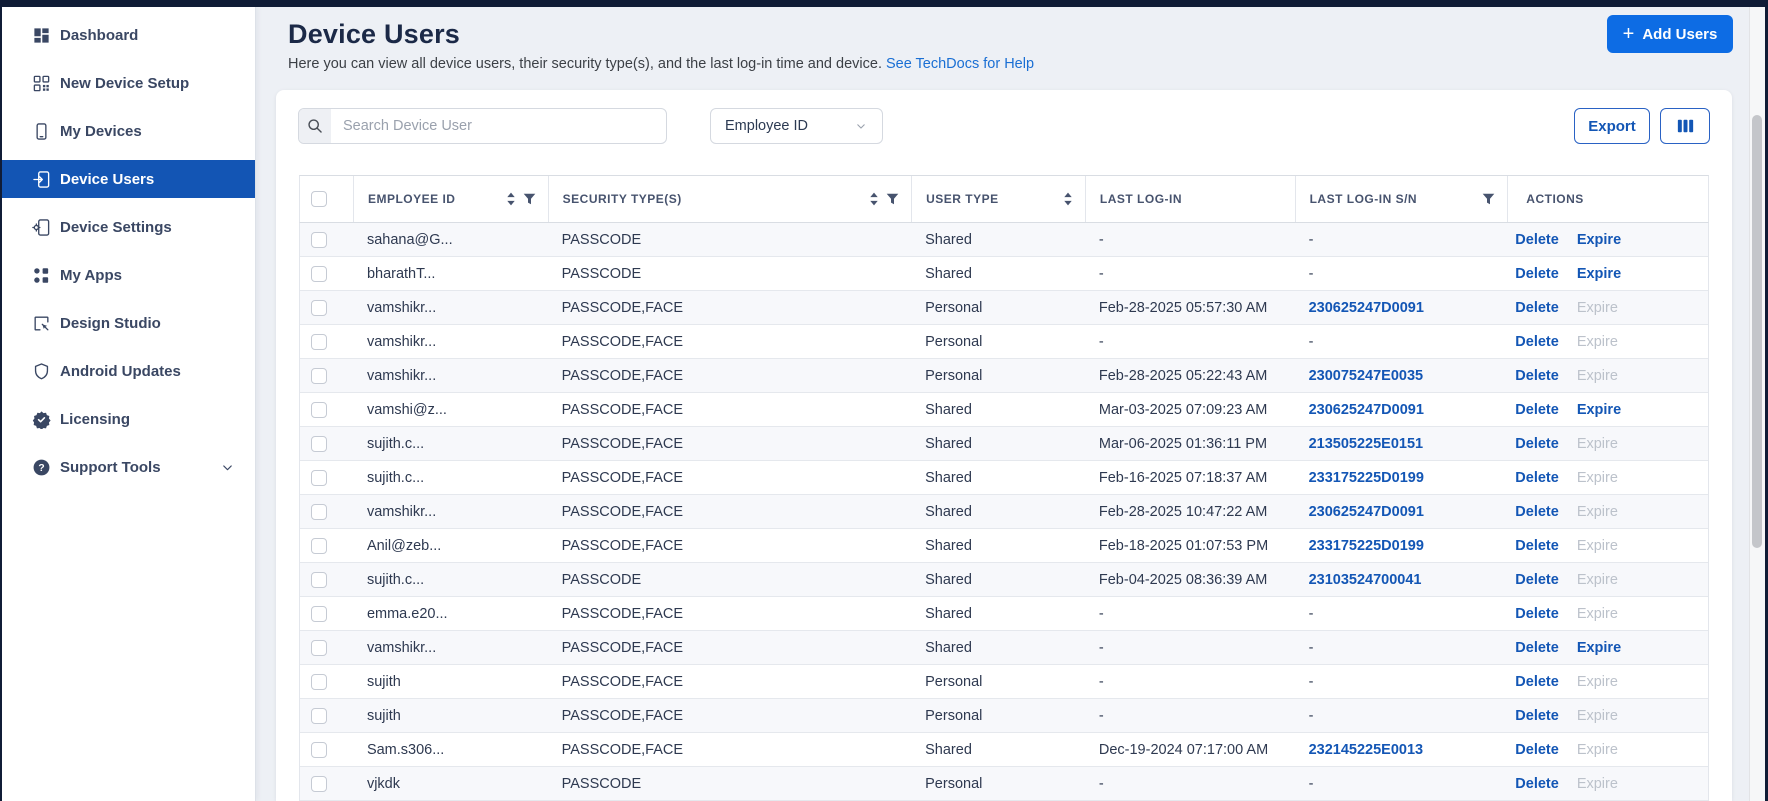  I want to click on search-input, so click(498, 126).